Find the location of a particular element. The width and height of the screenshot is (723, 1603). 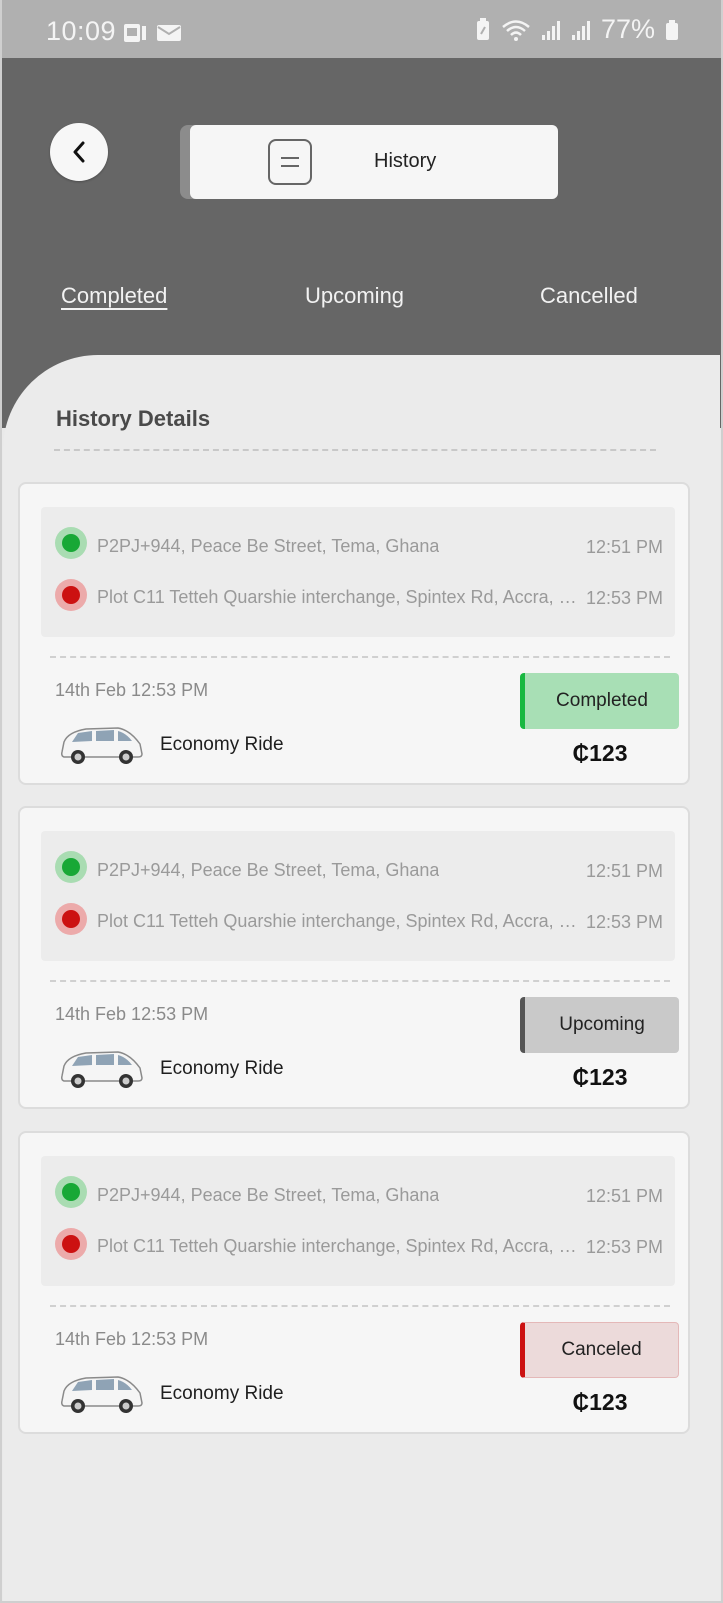

battery-percent: 77% is located at coordinates (627, 29).